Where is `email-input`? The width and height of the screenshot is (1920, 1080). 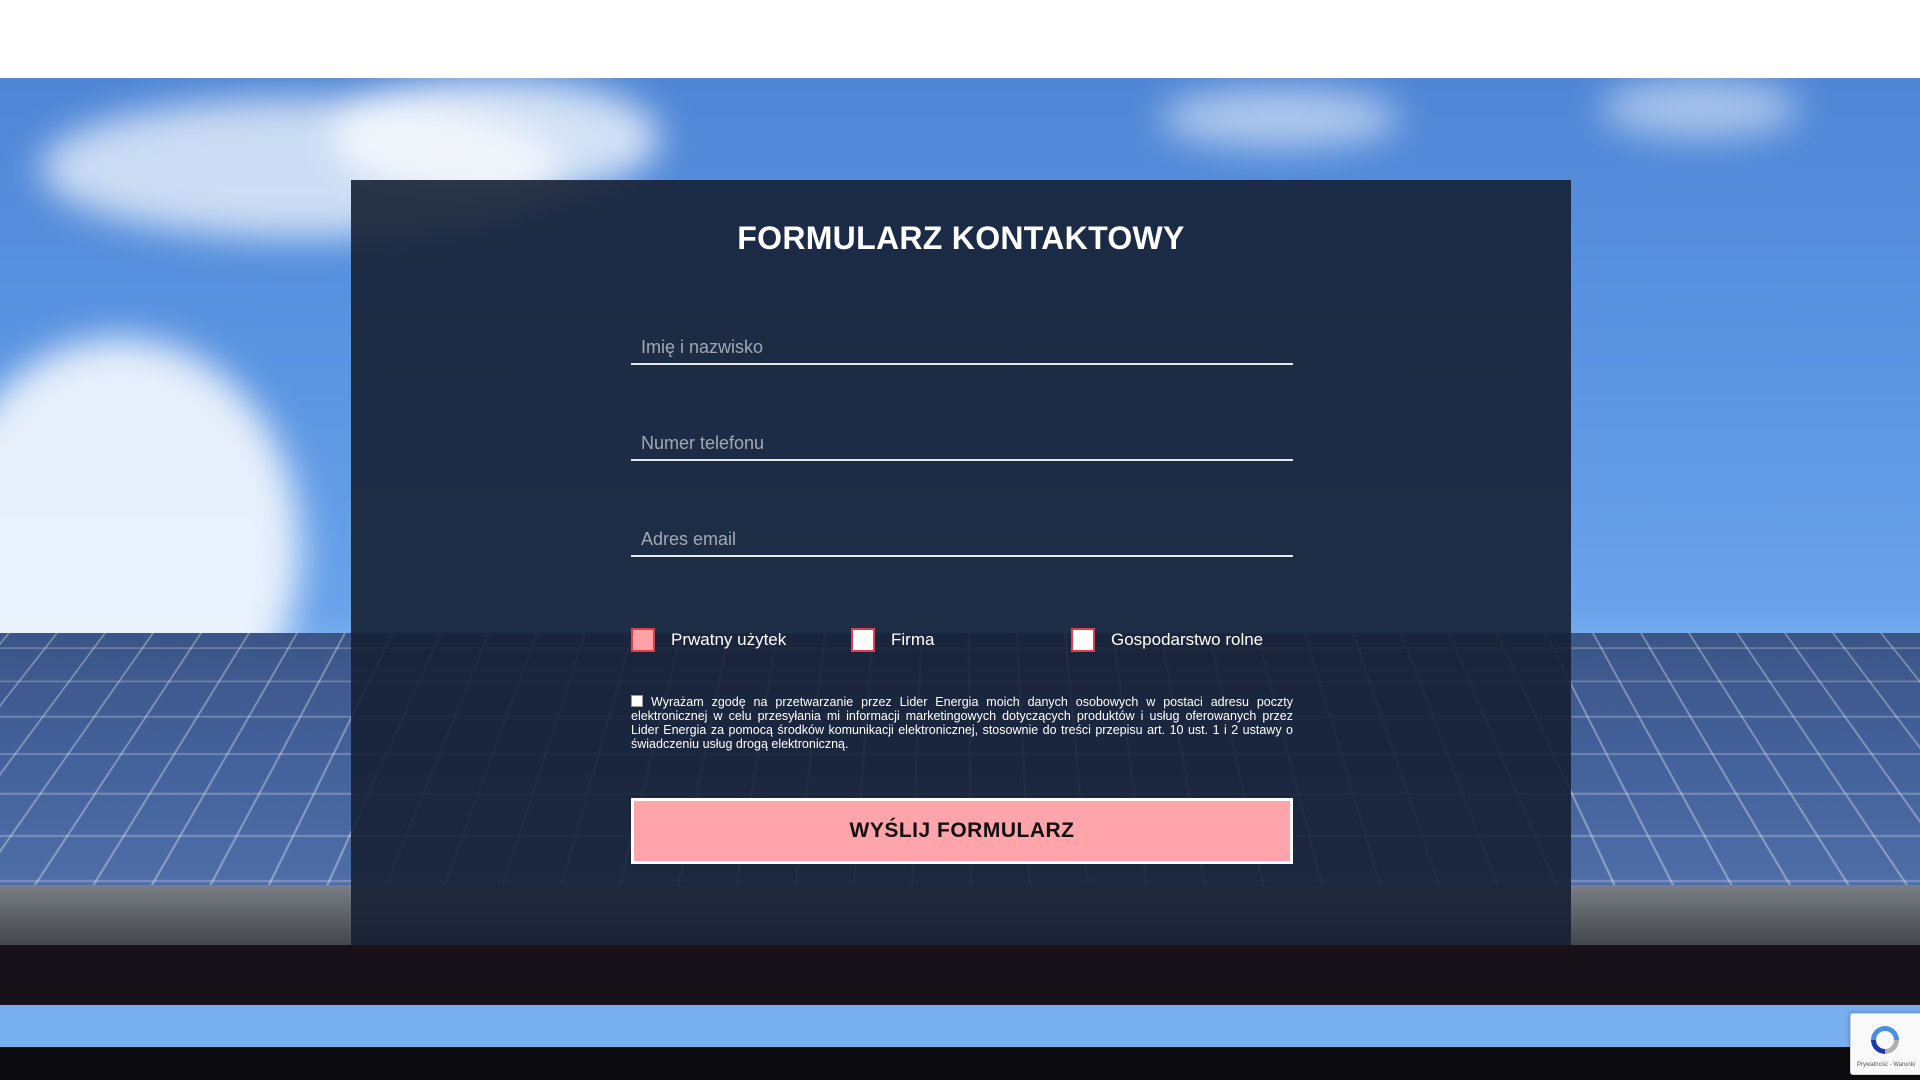 email-input is located at coordinates (962, 536).